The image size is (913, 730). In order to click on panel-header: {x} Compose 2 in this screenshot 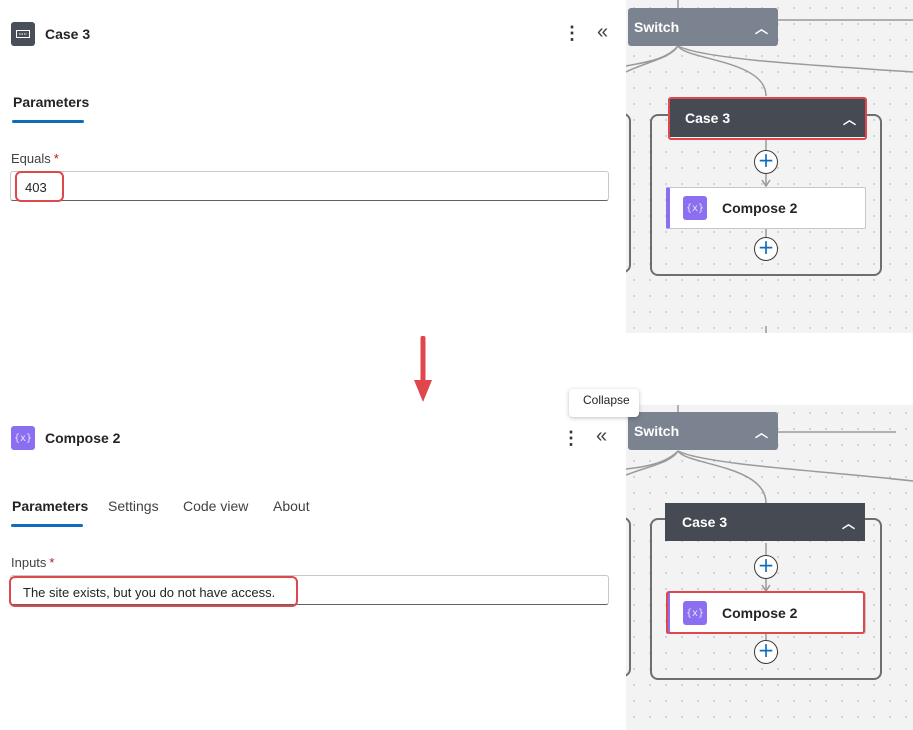, I will do `click(65, 438)`.